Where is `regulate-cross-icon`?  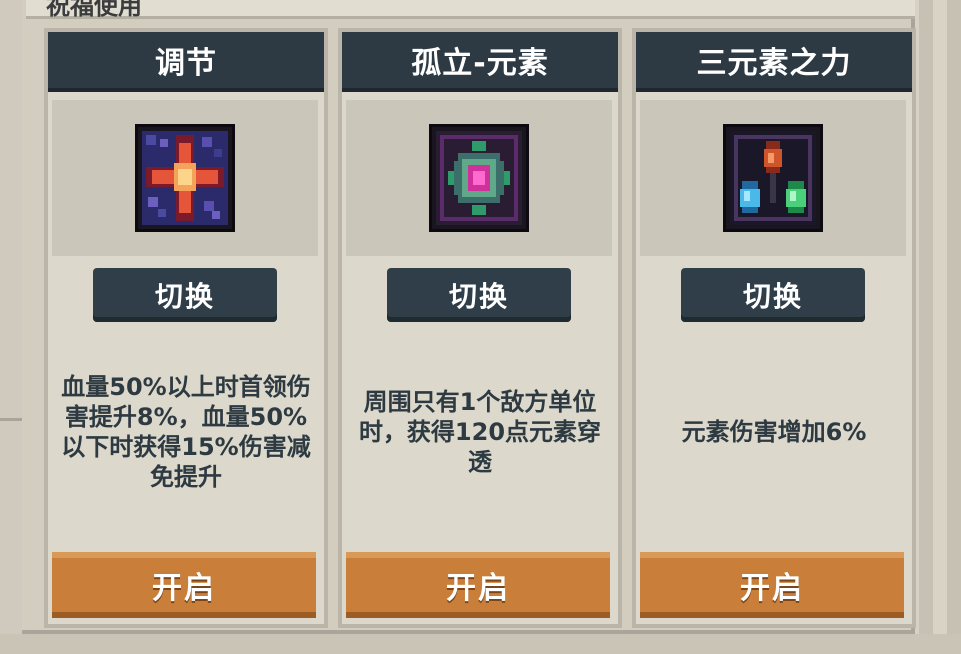 regulate-cross-icon is located at coordinates (185, 178).